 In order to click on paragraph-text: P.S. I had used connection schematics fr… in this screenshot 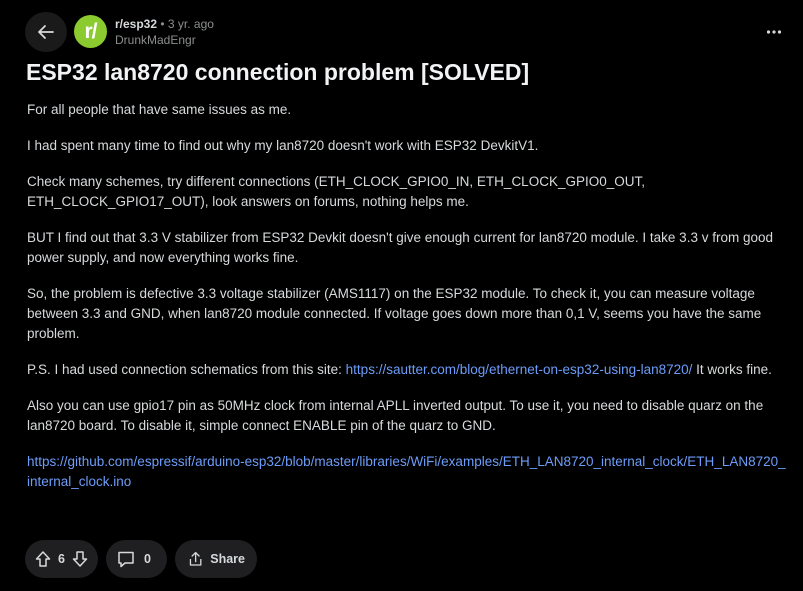, I will do `click(186, 369)`.